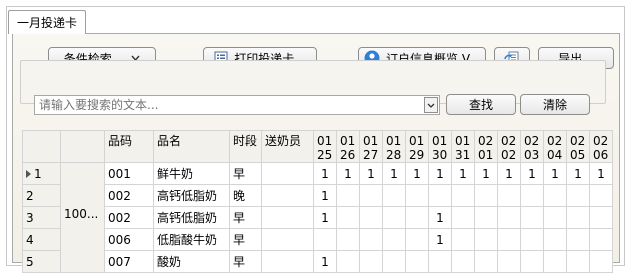  I want to click on row-indicator: 5, so click(41, 261).